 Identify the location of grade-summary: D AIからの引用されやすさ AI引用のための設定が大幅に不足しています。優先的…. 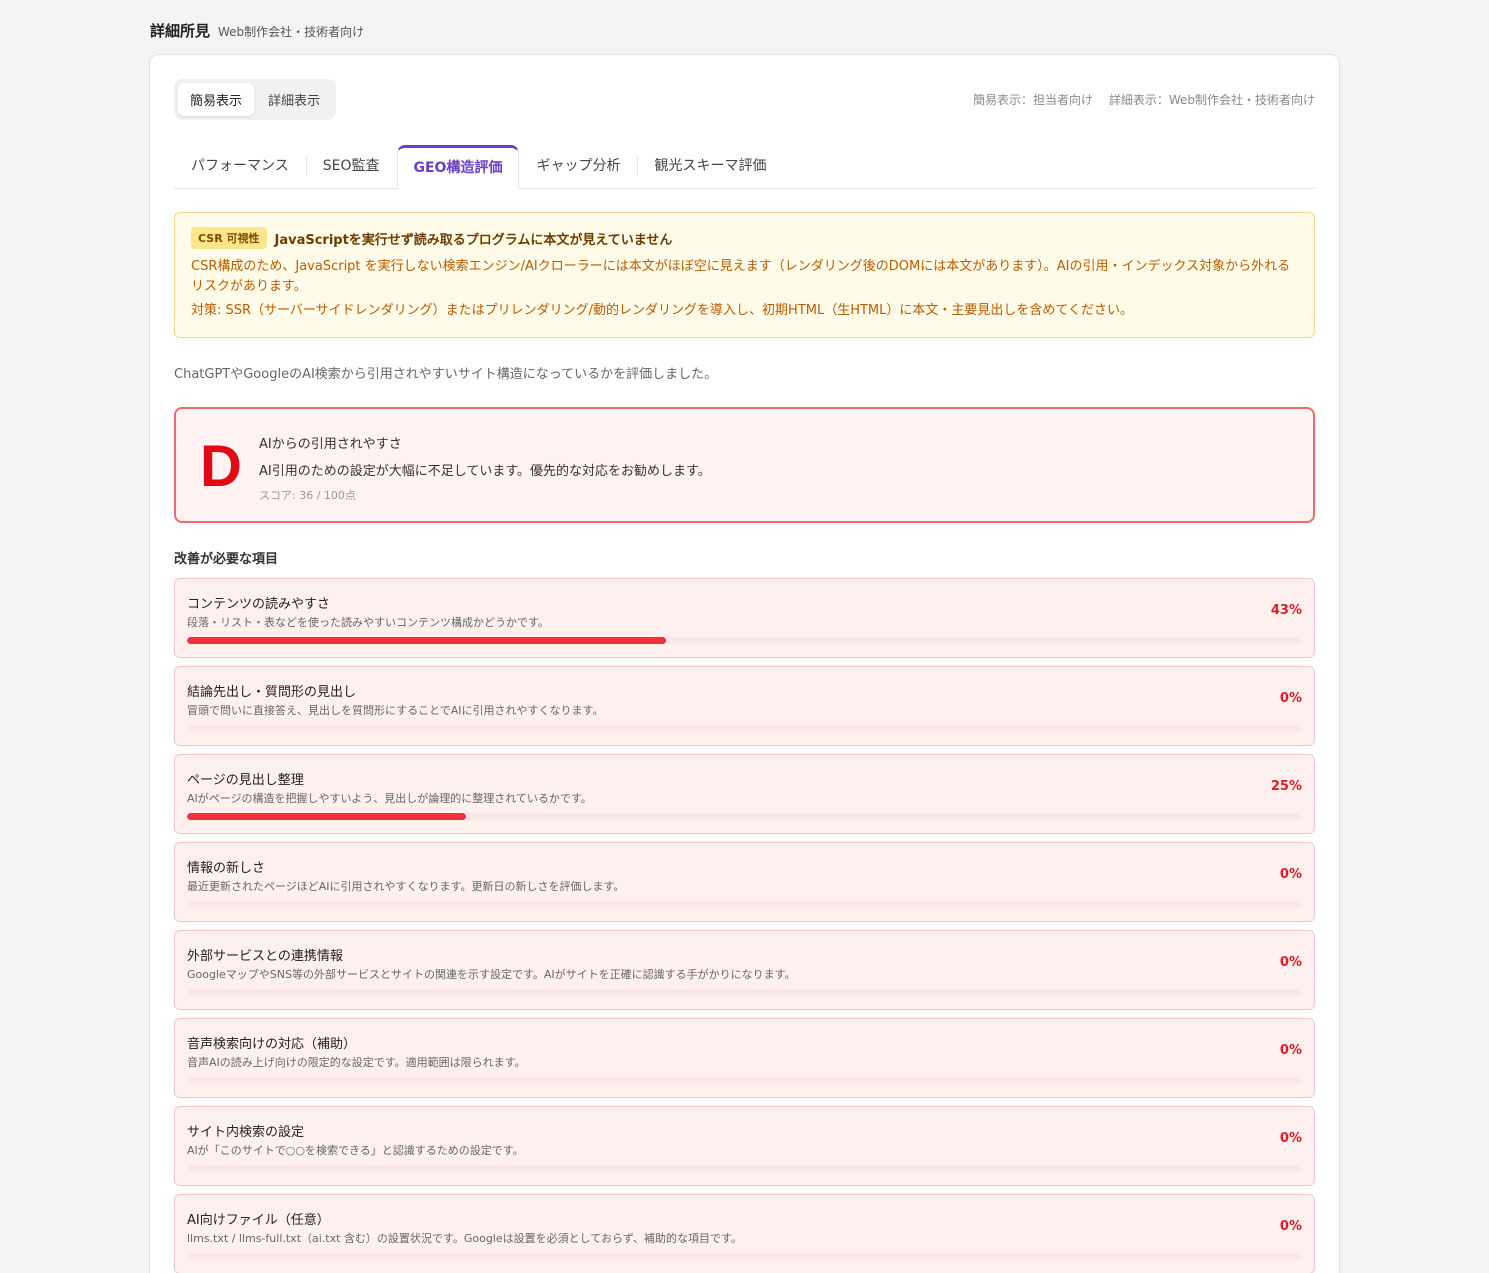
(744, 465).